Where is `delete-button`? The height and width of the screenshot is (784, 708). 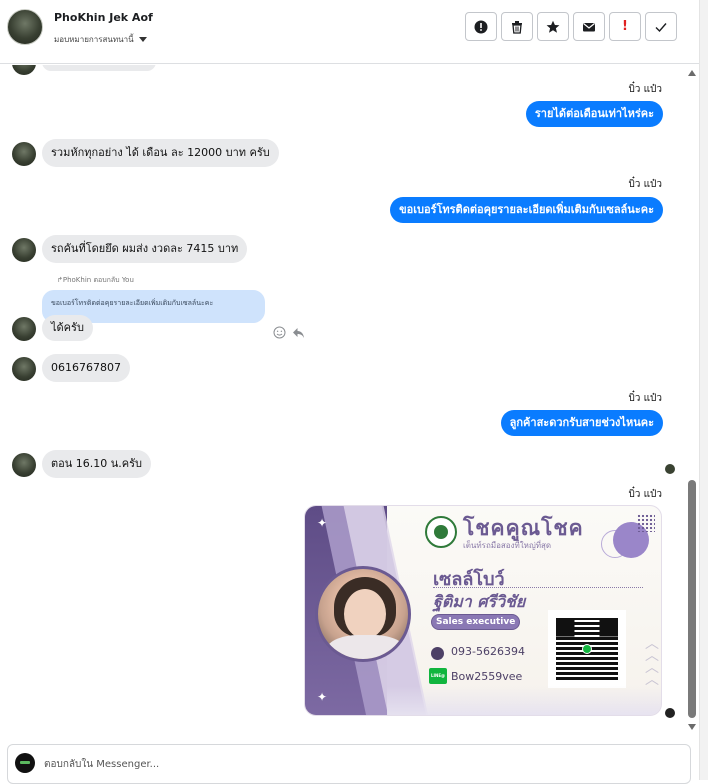
delete-button is located at coordinates (517, 26).